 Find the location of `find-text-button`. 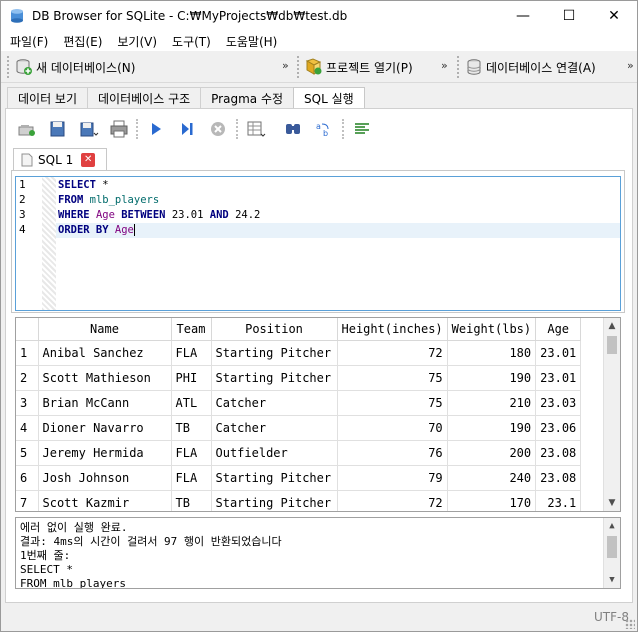

find-text-button is located at coordinates (293, 129).